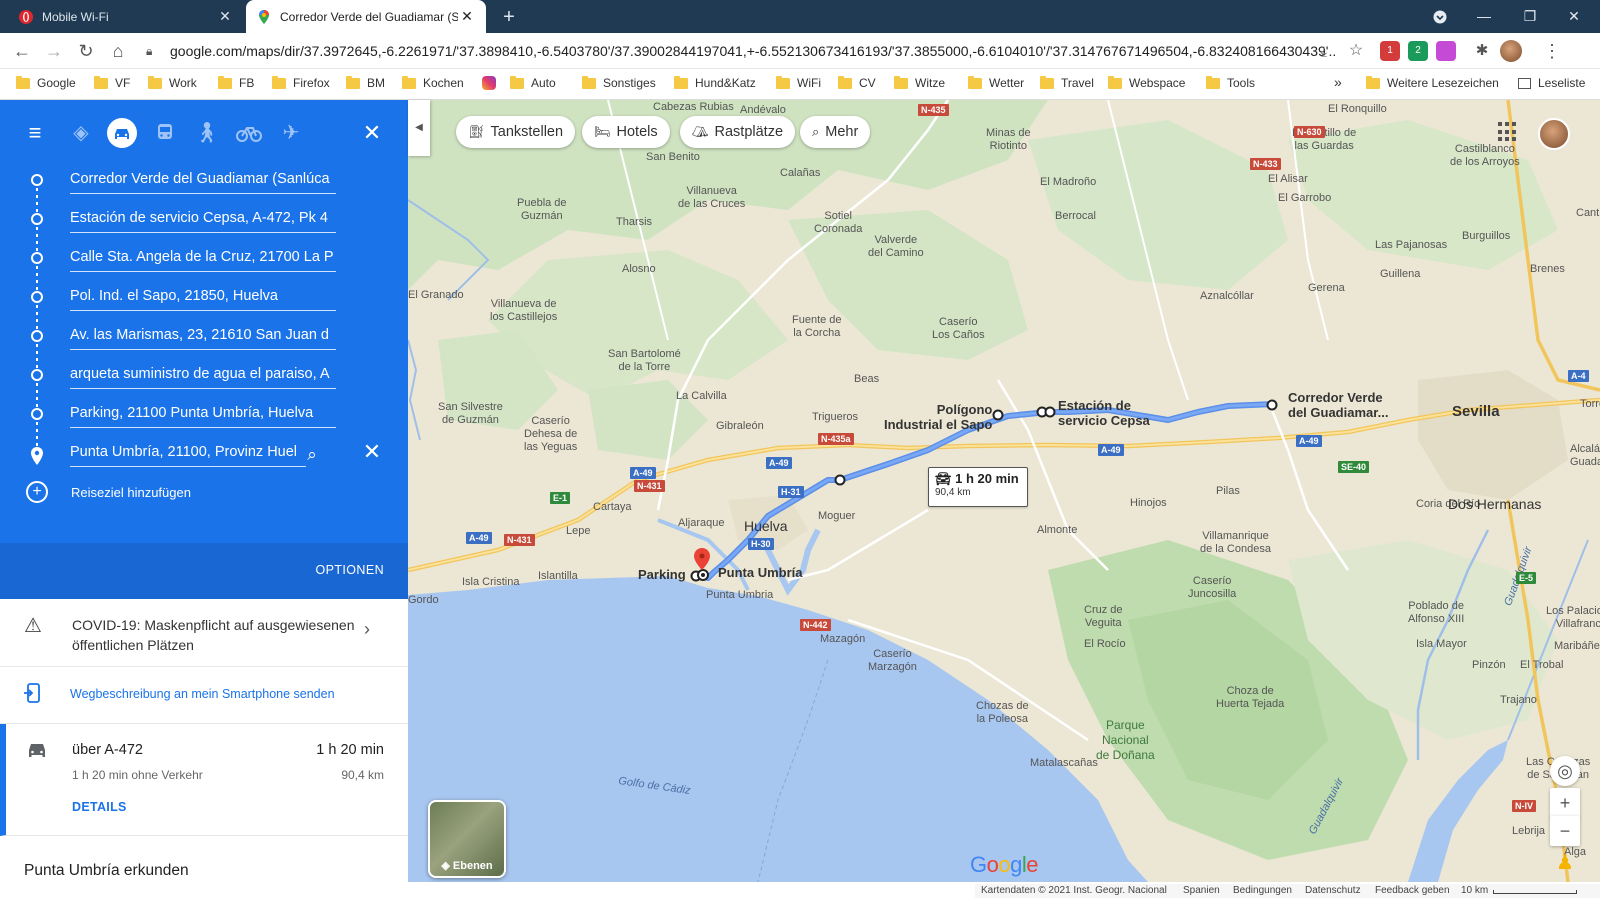 The width and height of the screenshot is (1600, 900). I want to click on bookmark-star-icon: ☆, so click(1356, 51).